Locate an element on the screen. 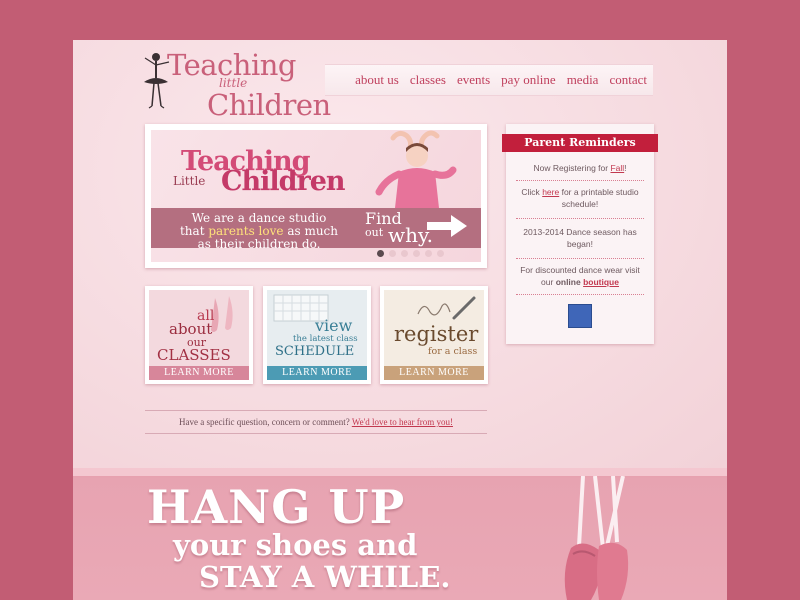 The image size is (800, 600). banner-top-strip is located at coordinates (400, 472).